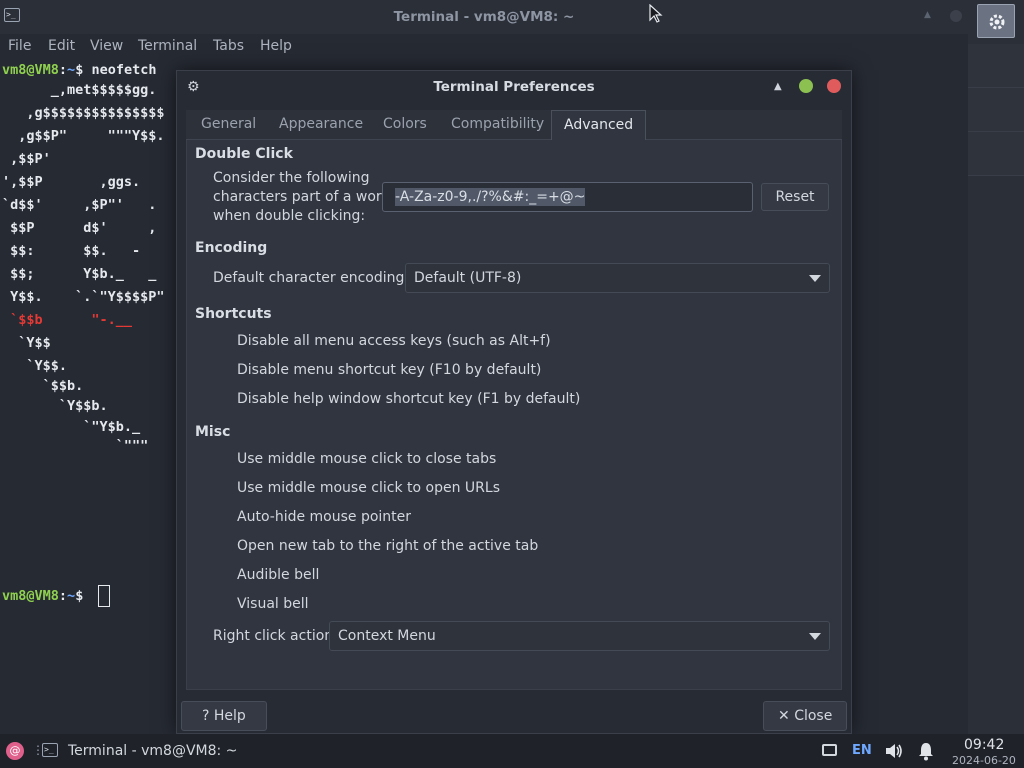  I want to click on tab-colors: Colors, so click(405, 125).